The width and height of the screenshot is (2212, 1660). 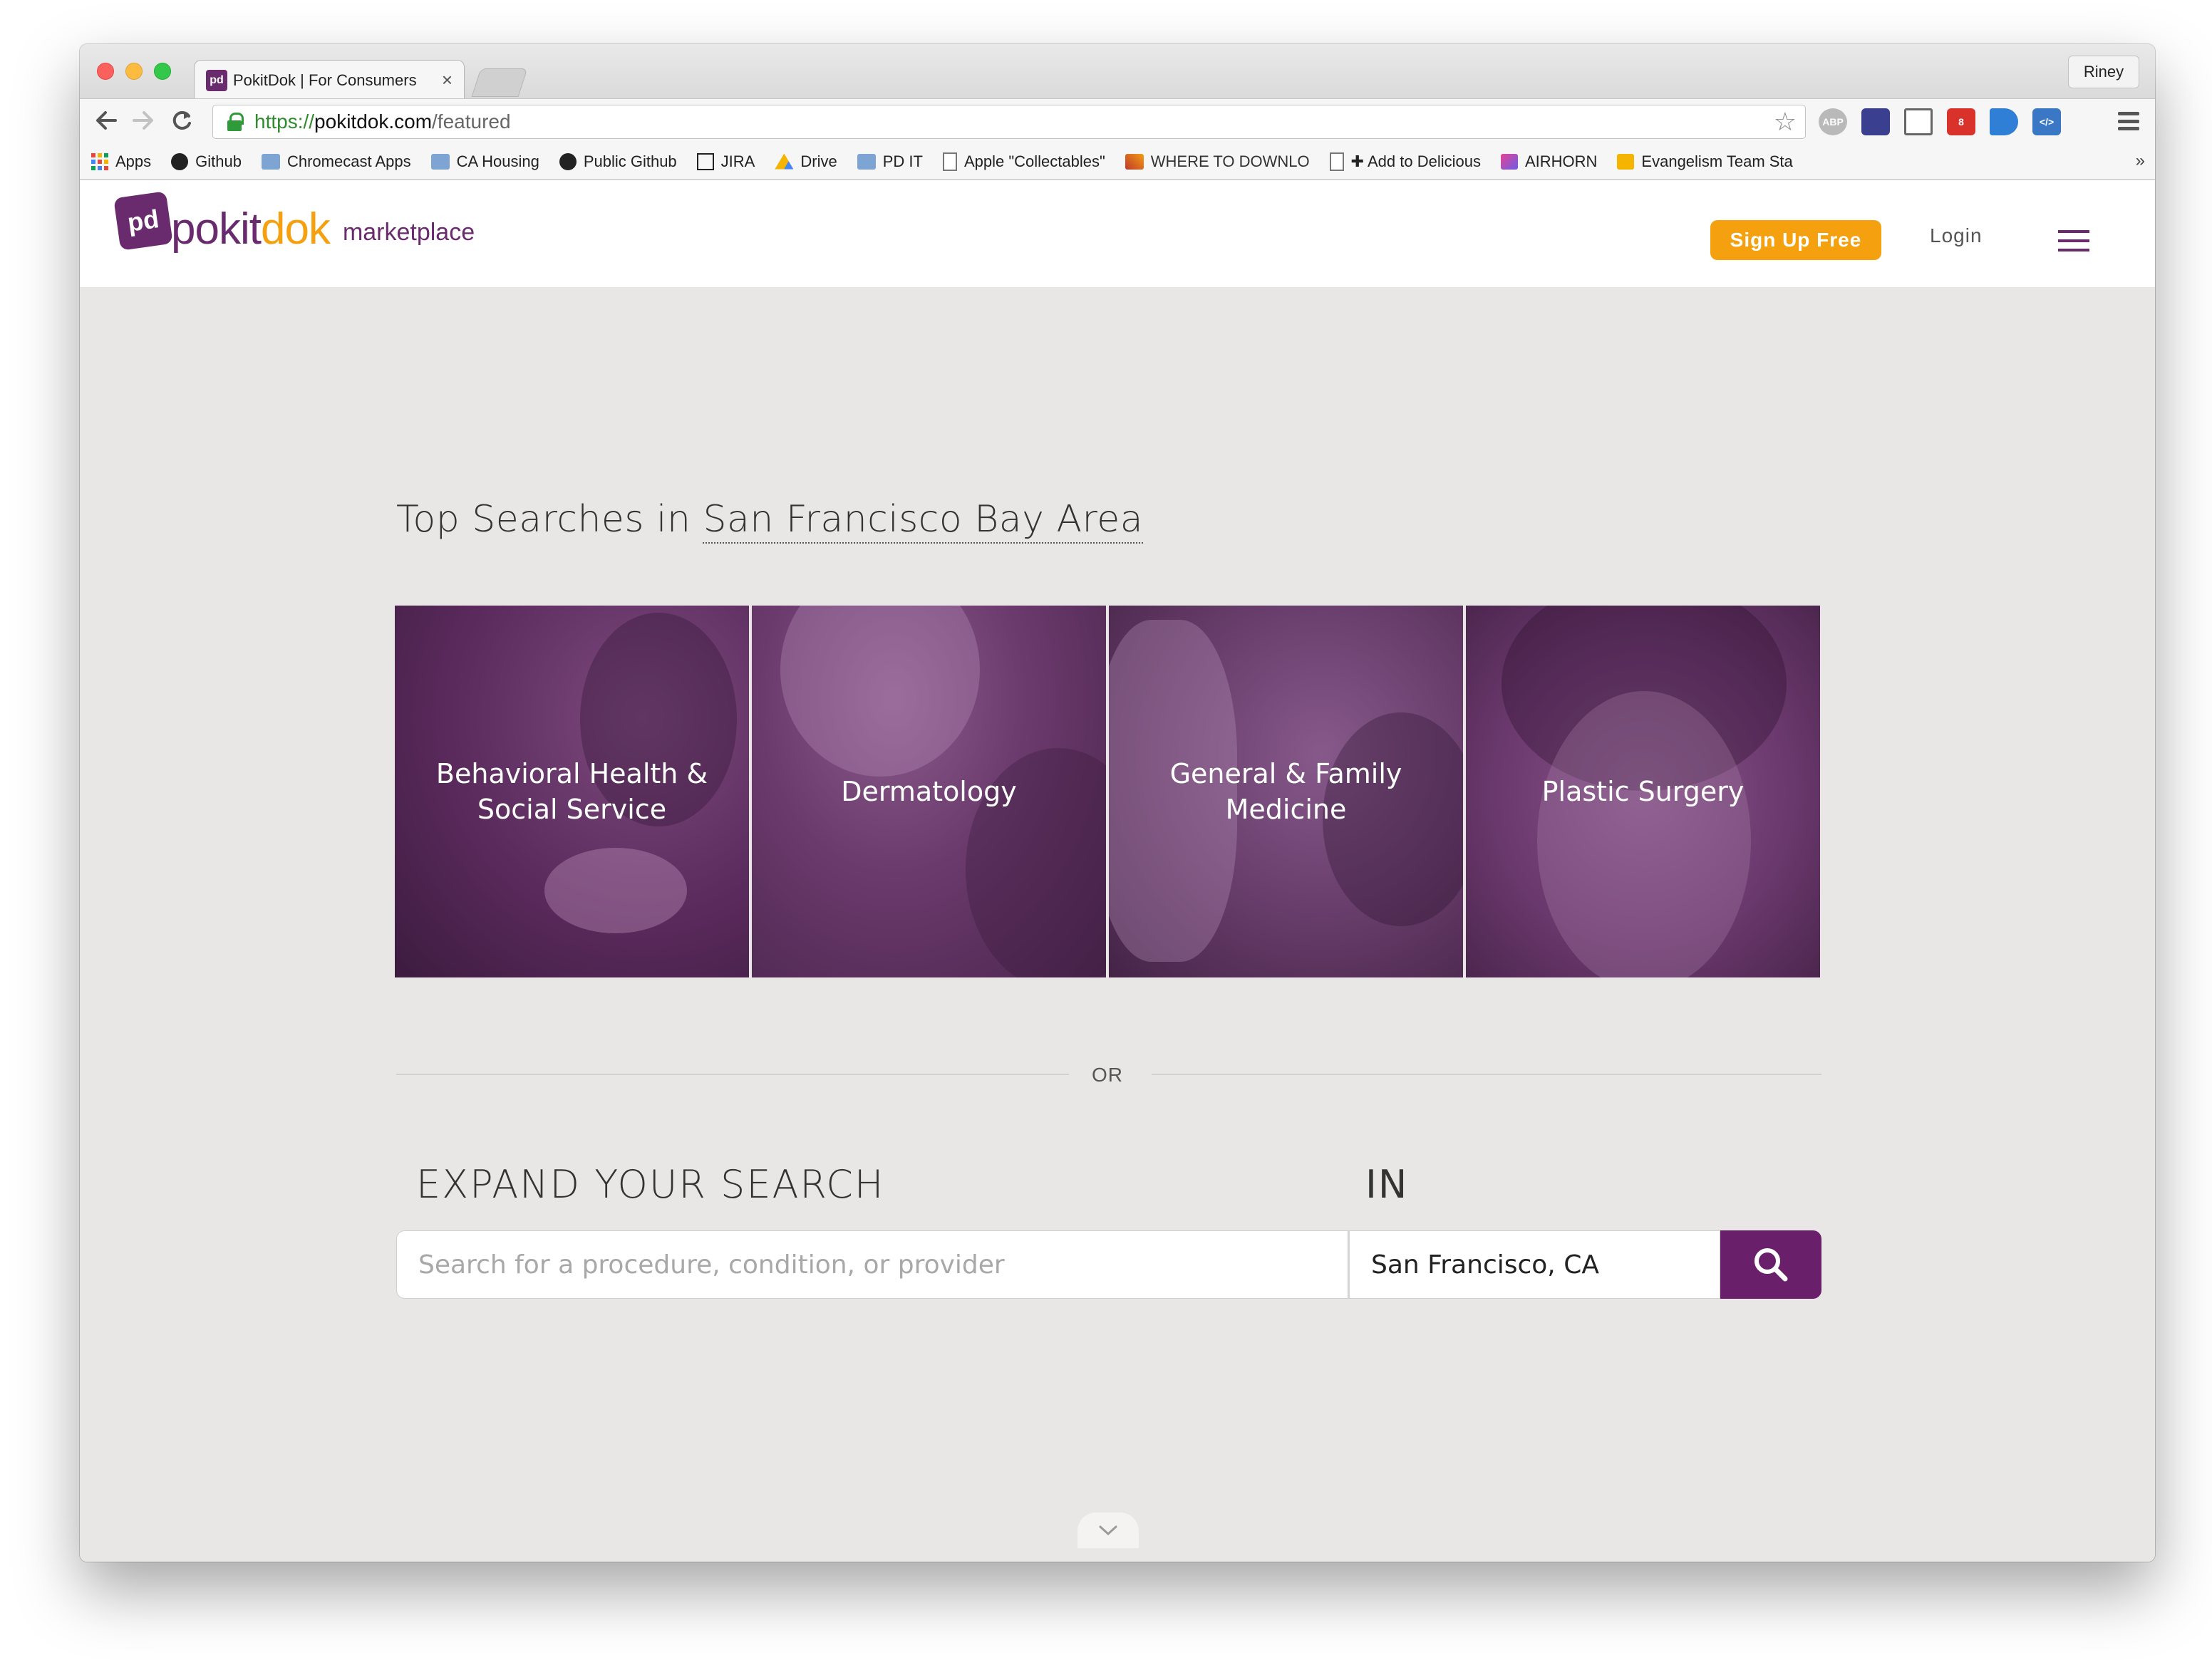 What do you see at coordinates (1014, 121) in the screenshot?
I see `url-text: https://pokitdok.com/featured` at bounding box center [1014, 121].